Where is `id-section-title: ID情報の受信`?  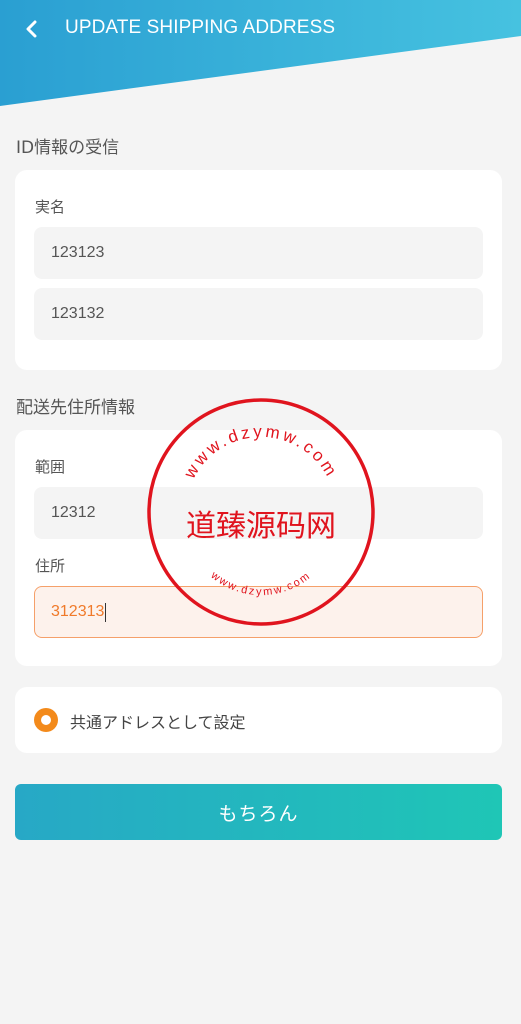 id-section-title: ID情報の受信 is located at coordinates (68, 148).